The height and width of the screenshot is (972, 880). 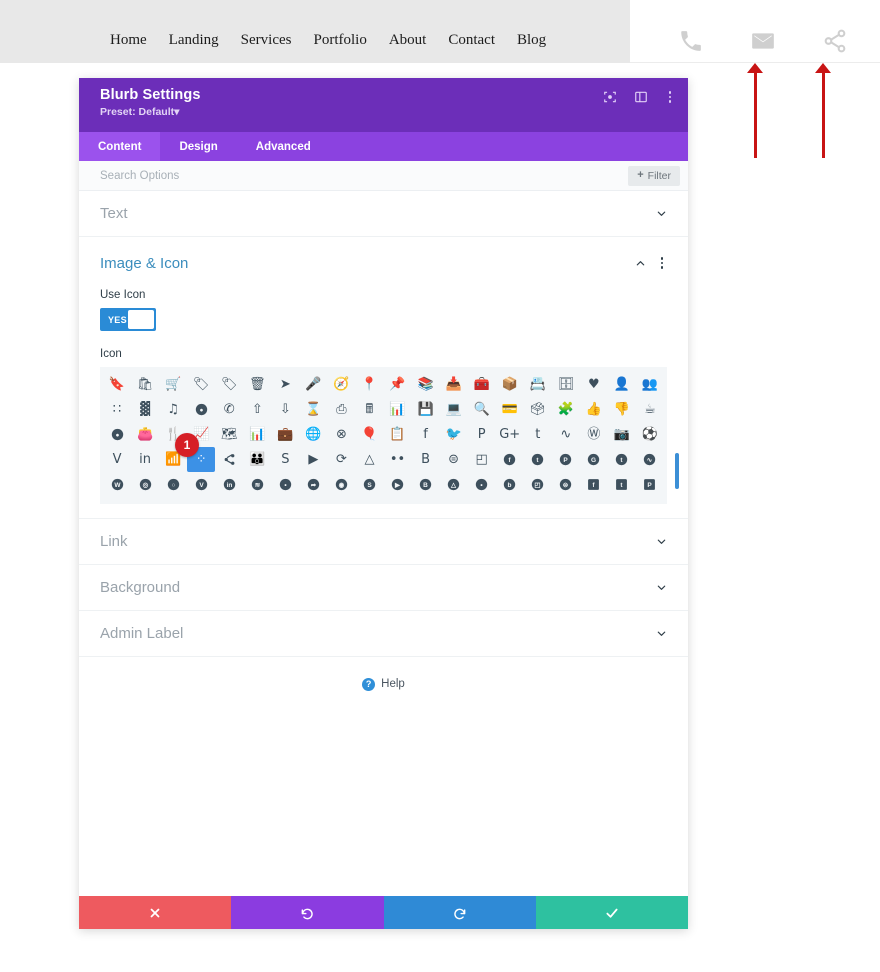 What do you see at coordinates (622, 459) in the screenshot?
I see `tumblr-circle-icon: t` at bounding box center [622, 459].